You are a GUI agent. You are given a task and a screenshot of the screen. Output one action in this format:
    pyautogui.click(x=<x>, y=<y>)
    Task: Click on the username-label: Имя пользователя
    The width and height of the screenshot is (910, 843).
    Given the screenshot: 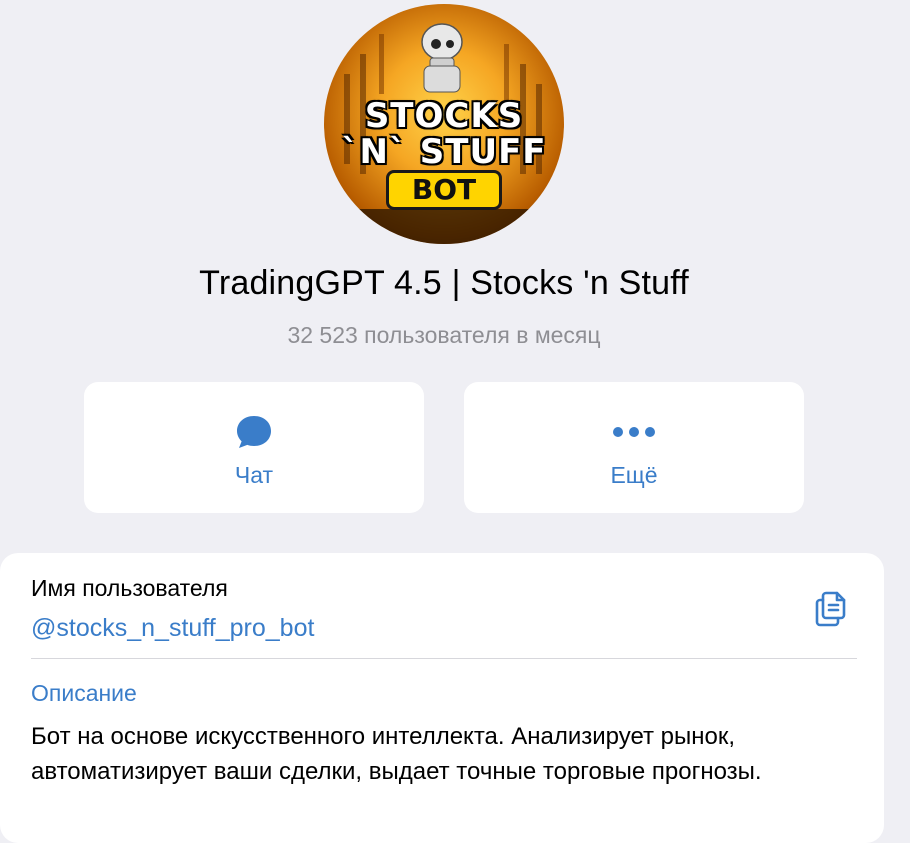 What is the action you would take?
    pyautogui.click(x=129, y=588)
    